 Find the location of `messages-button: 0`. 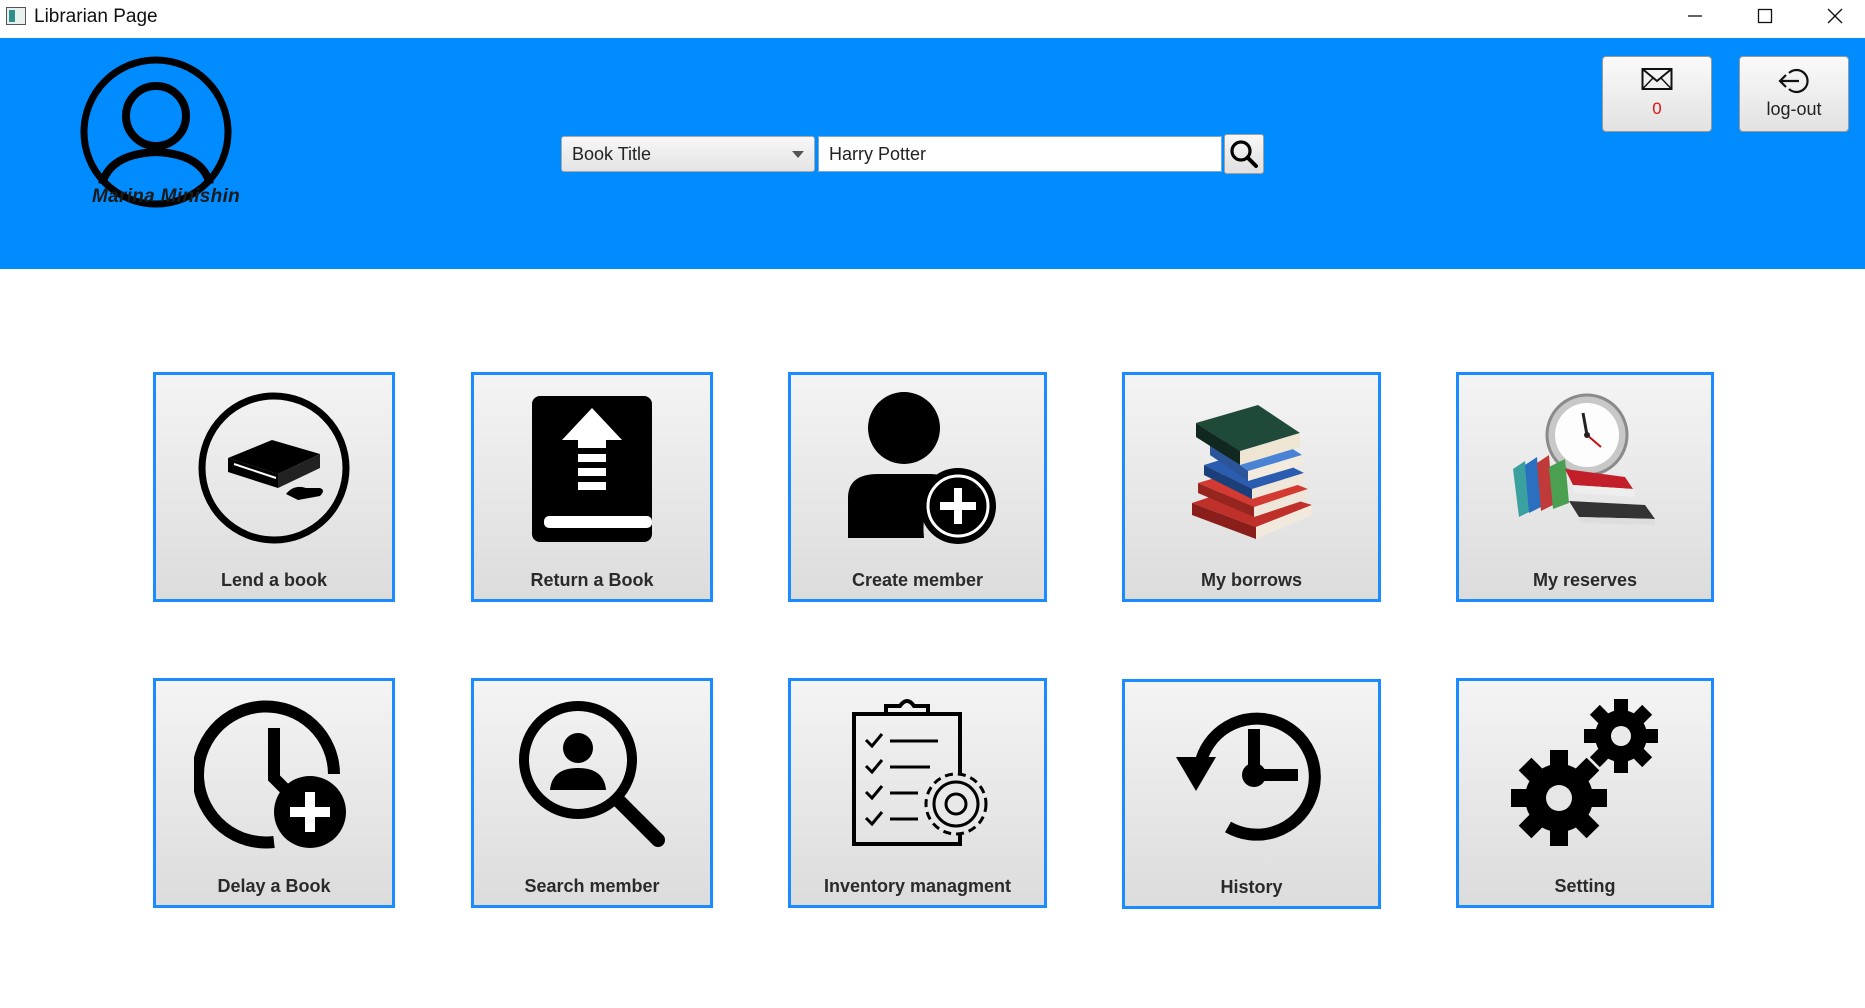

messages-button: 0 is located at coordinates (1657, 94).